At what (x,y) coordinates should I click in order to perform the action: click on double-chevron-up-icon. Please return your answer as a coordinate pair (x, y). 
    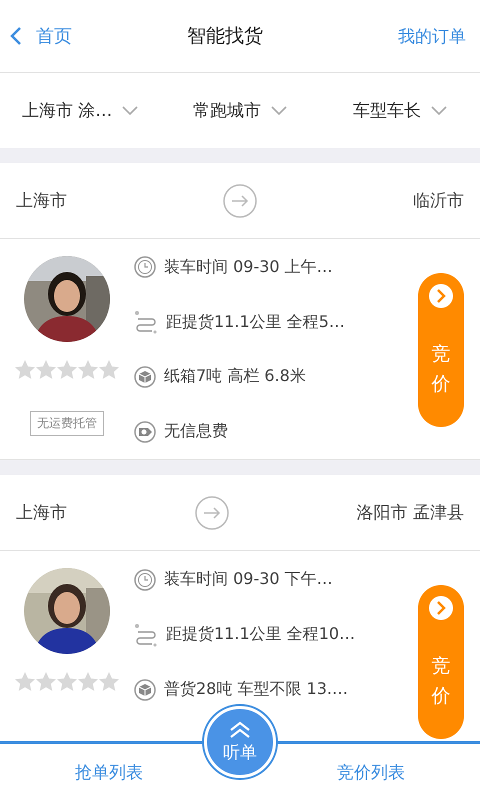
    Looking at the image, I should click on (240, 729).